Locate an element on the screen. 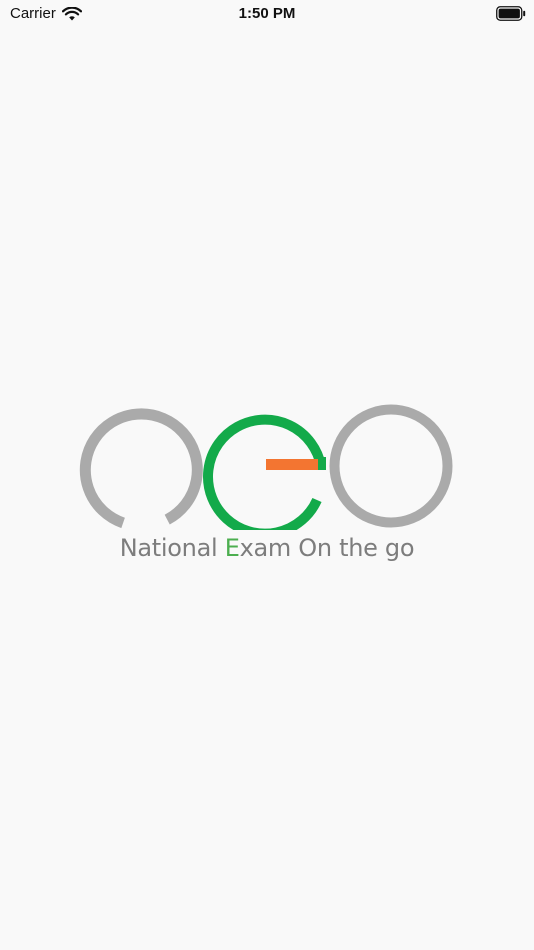  tagline-accent-letter: E is located at coordinates (232, 548).